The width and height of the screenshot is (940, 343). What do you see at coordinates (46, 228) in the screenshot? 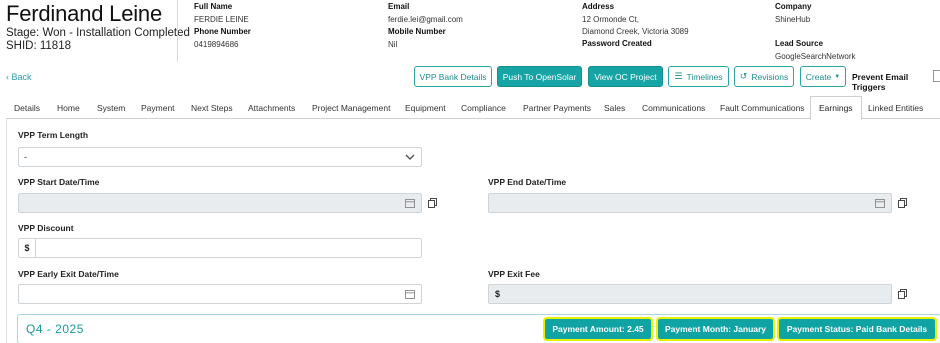
I see `vpp-discount-label: VPP Discount` at bounding box center [46, 228].